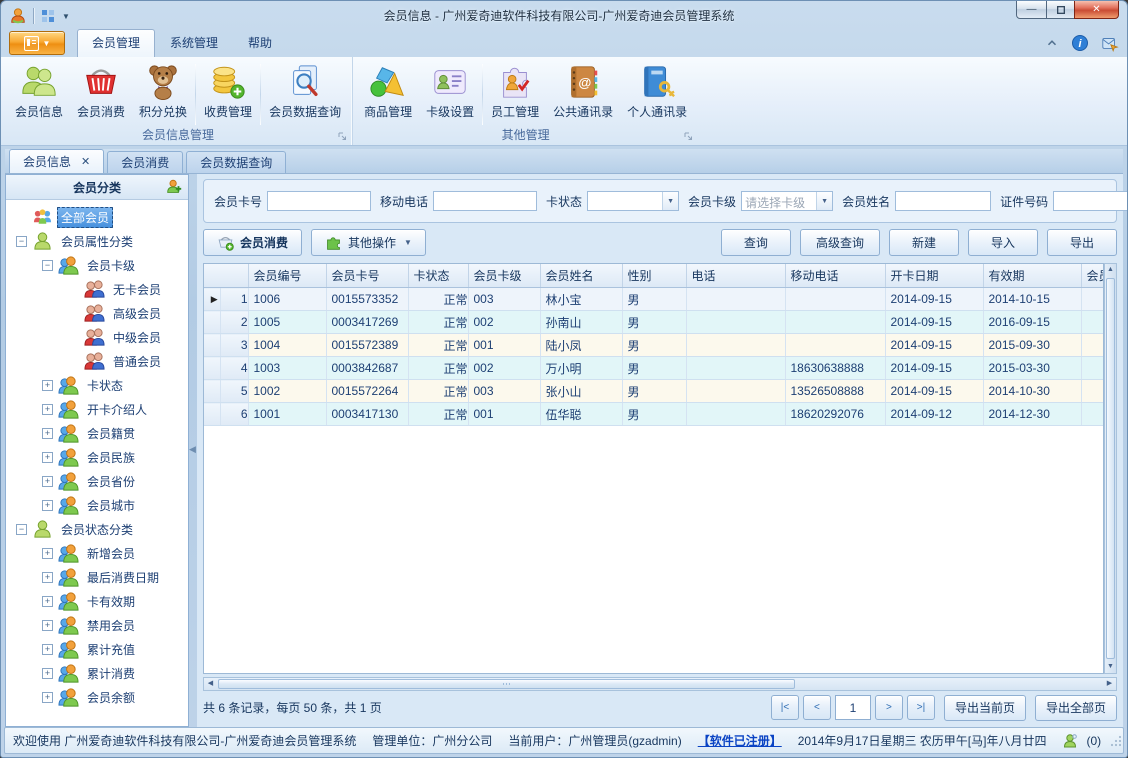  What do you see at coordinates (581, 276) in the screenshot?
I see `column-header-4: 会员姓名` at bounding box center [581, 276].